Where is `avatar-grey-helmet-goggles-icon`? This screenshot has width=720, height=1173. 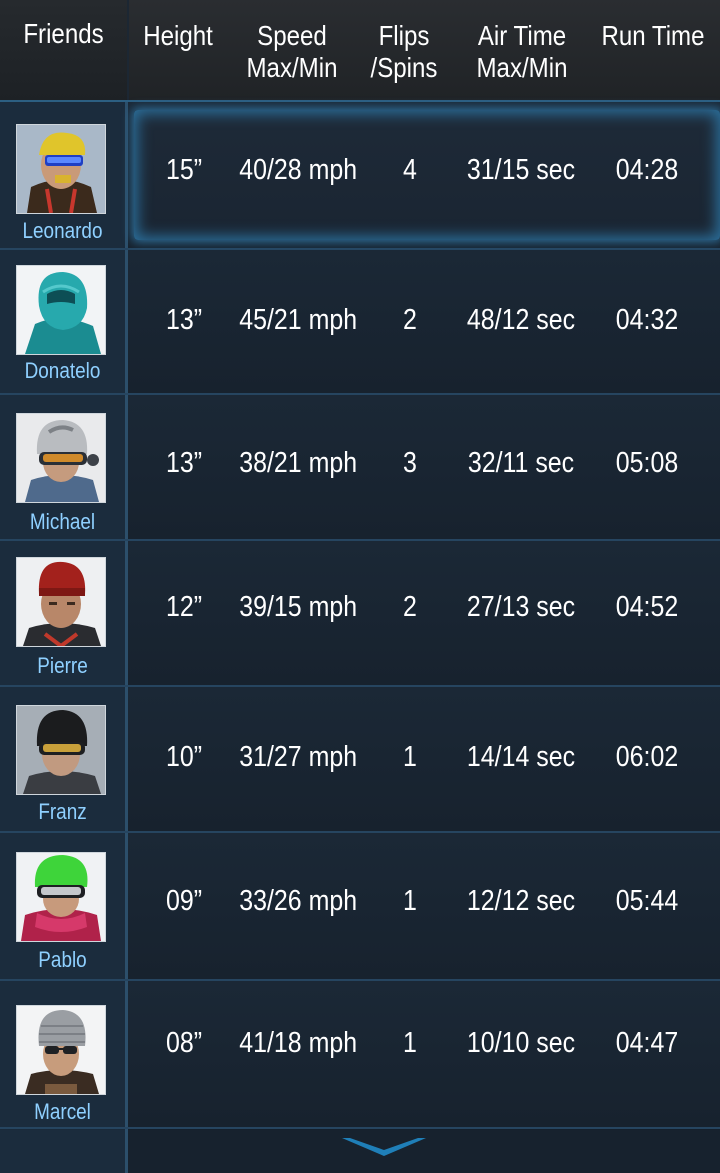 avatar-grey-helmet-goggles-icon is located at coordinates (61, 458).